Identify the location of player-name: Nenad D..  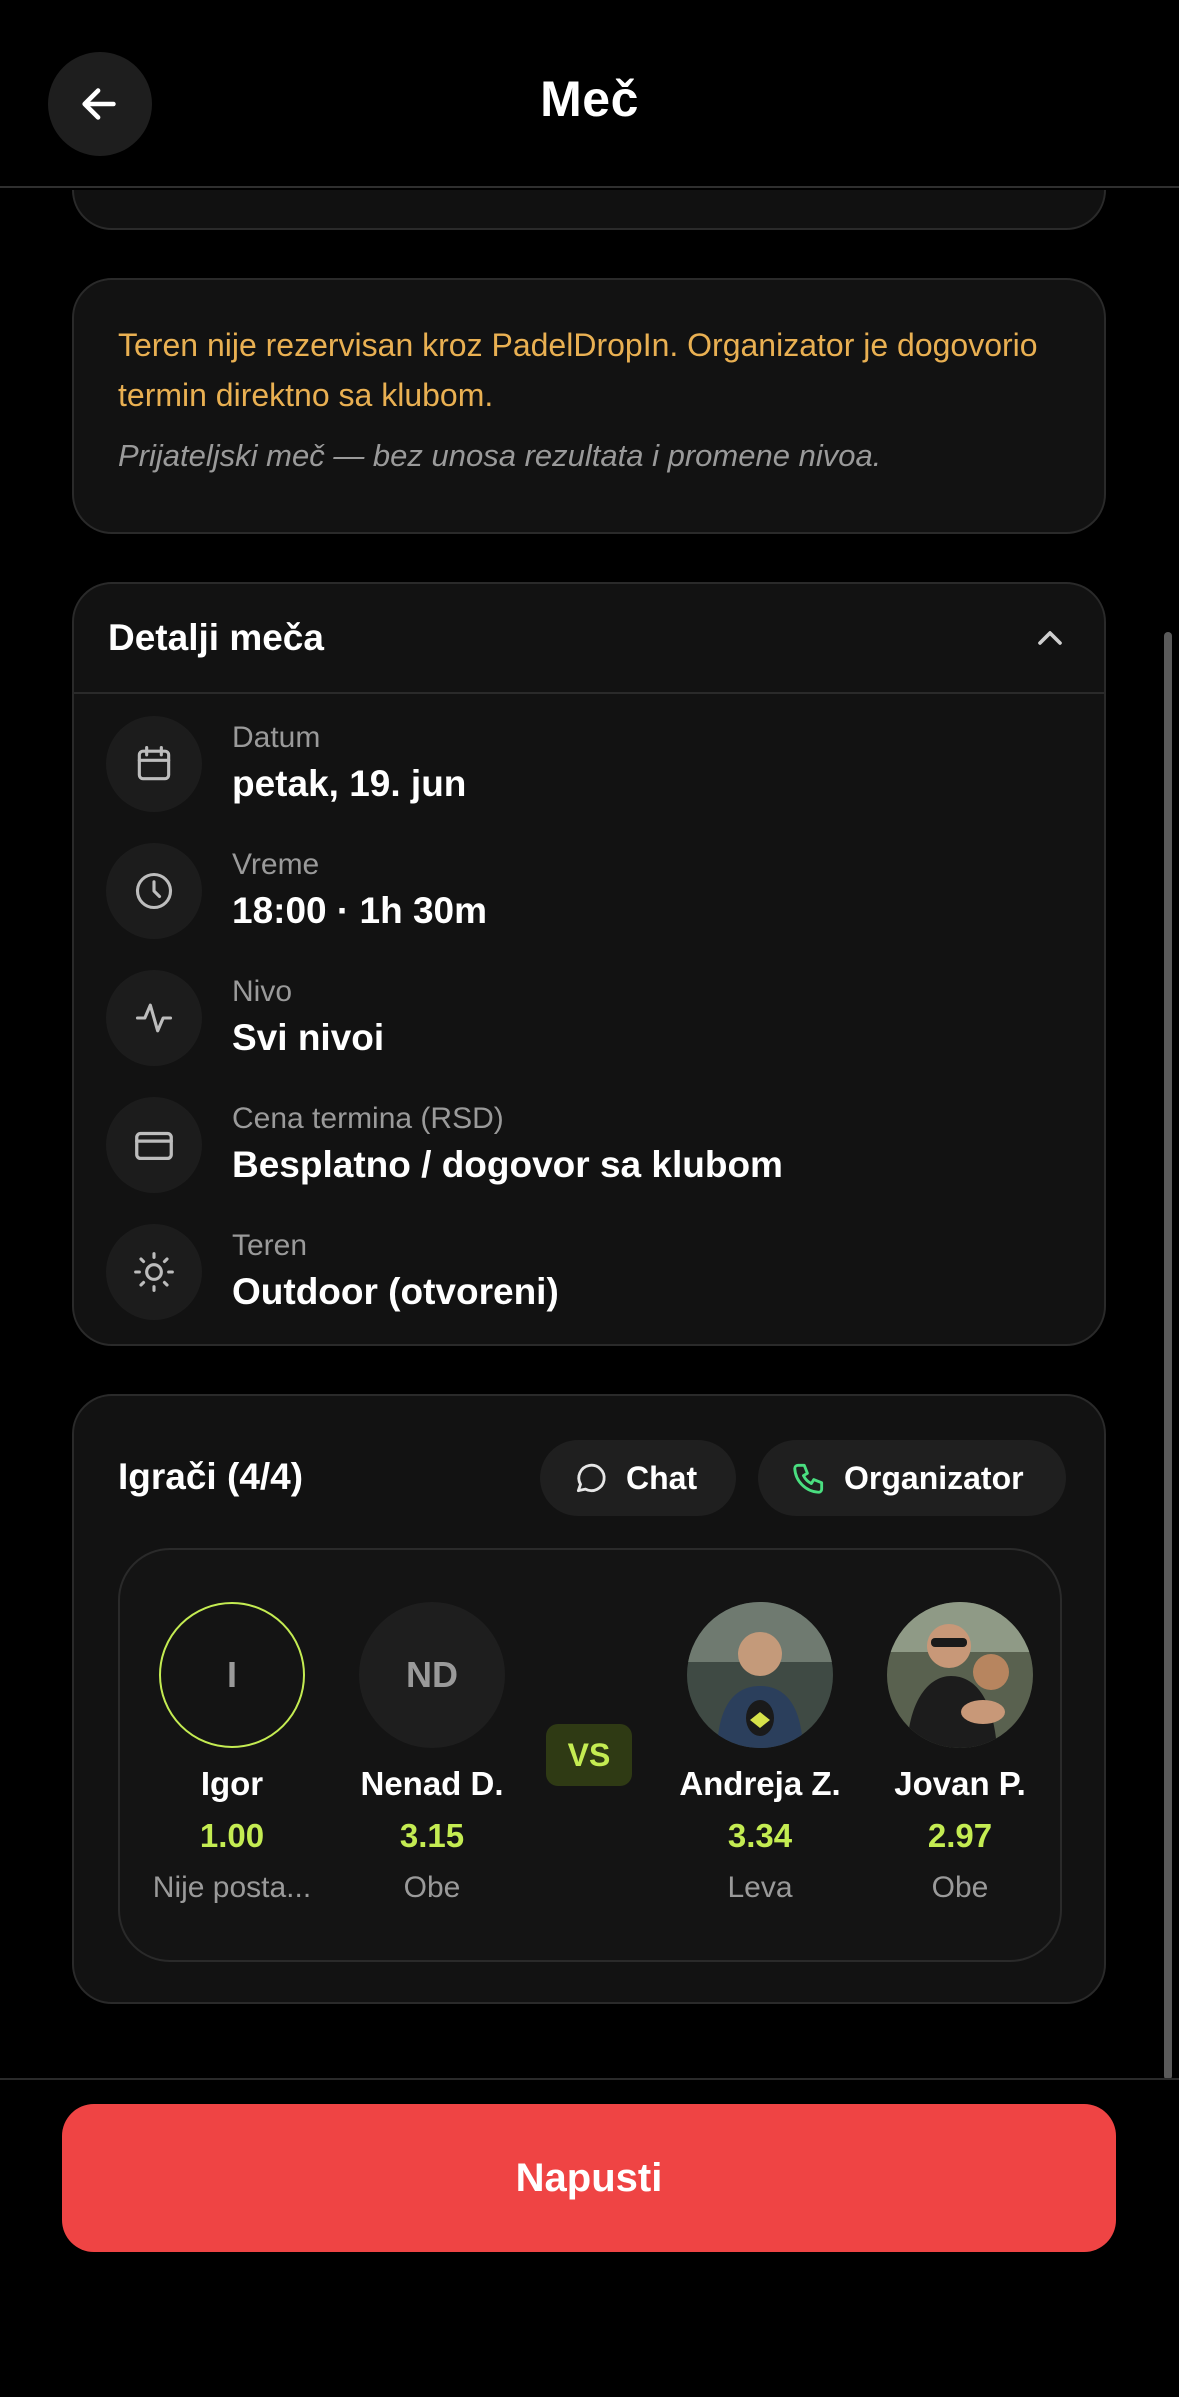
(432, 1783).